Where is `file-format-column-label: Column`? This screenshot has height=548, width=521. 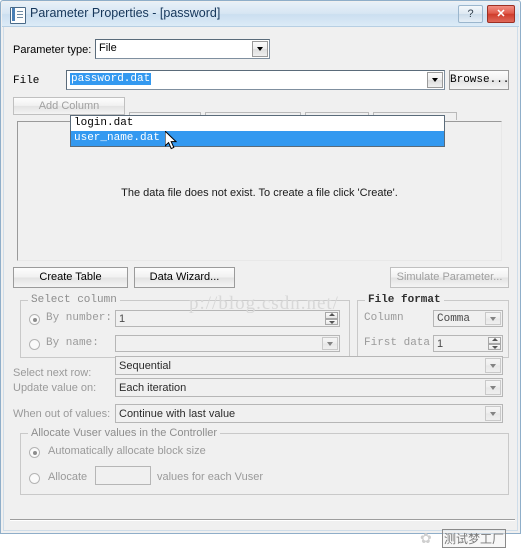
file-format-column-label: Column is located at coordinates (384, 318).